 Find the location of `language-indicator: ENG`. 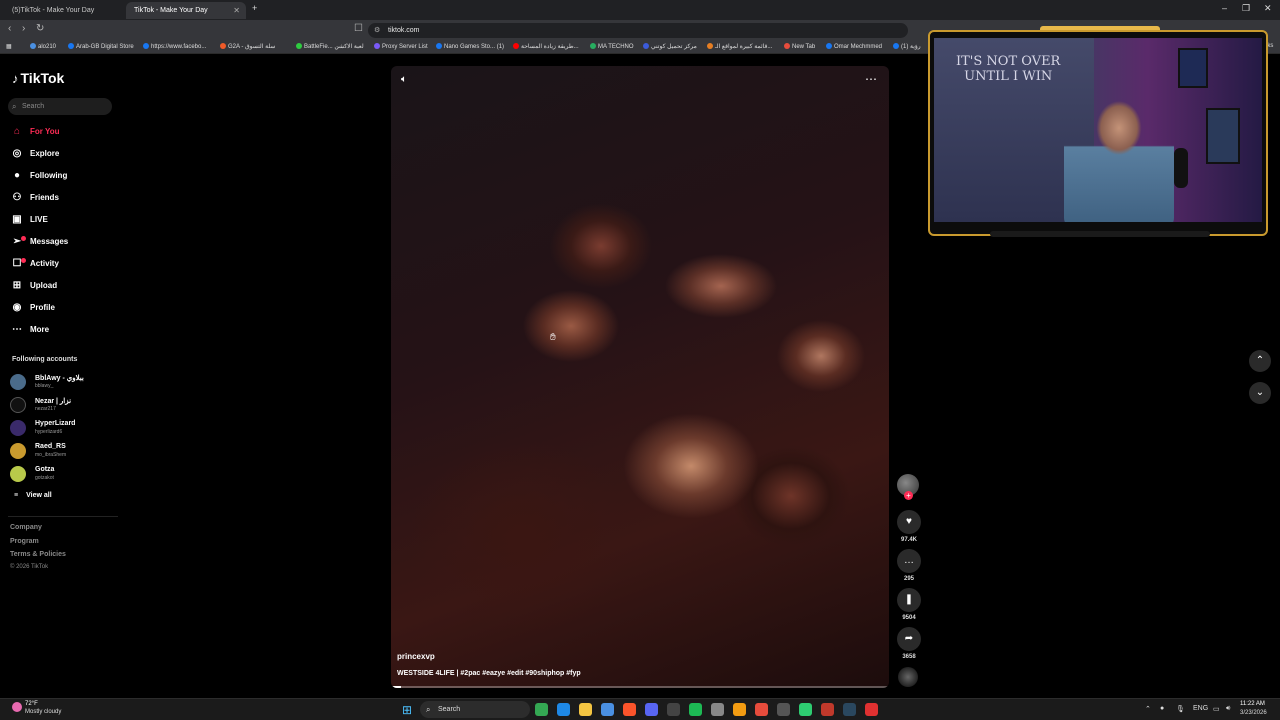

language-indicator: ENG is located at coordinates (1200, 708).